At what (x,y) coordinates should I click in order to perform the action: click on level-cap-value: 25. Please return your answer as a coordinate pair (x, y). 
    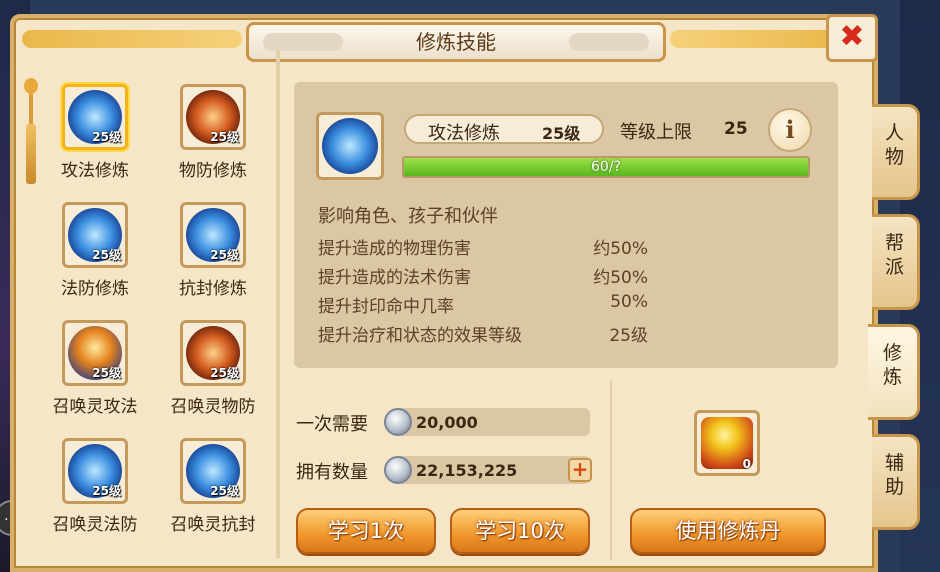
    Looking at the image, I should click on (736, 129).